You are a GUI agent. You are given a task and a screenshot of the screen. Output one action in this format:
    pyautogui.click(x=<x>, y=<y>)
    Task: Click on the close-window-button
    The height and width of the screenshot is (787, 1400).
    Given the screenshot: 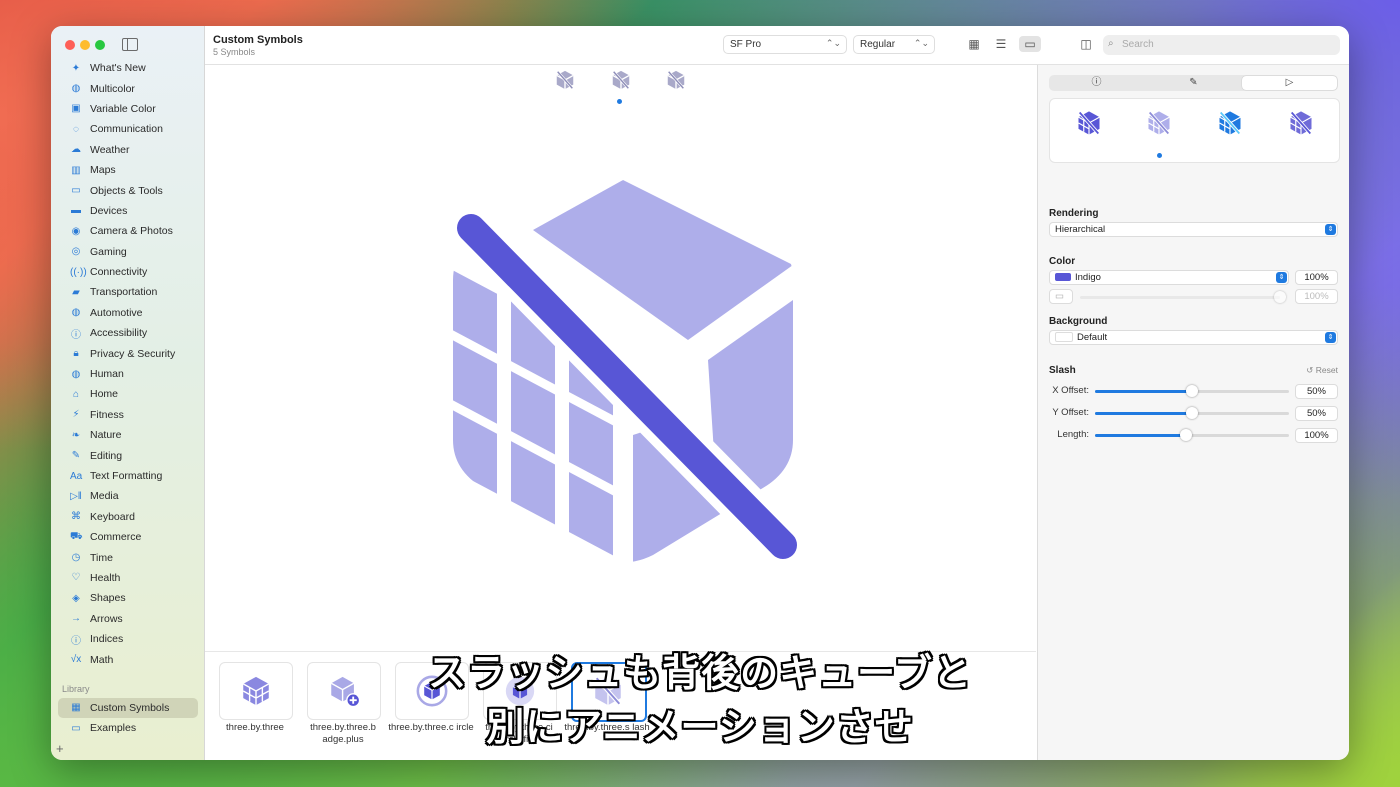 What is the action you would take?
    pyautogui.click(x=70, y=45)
    